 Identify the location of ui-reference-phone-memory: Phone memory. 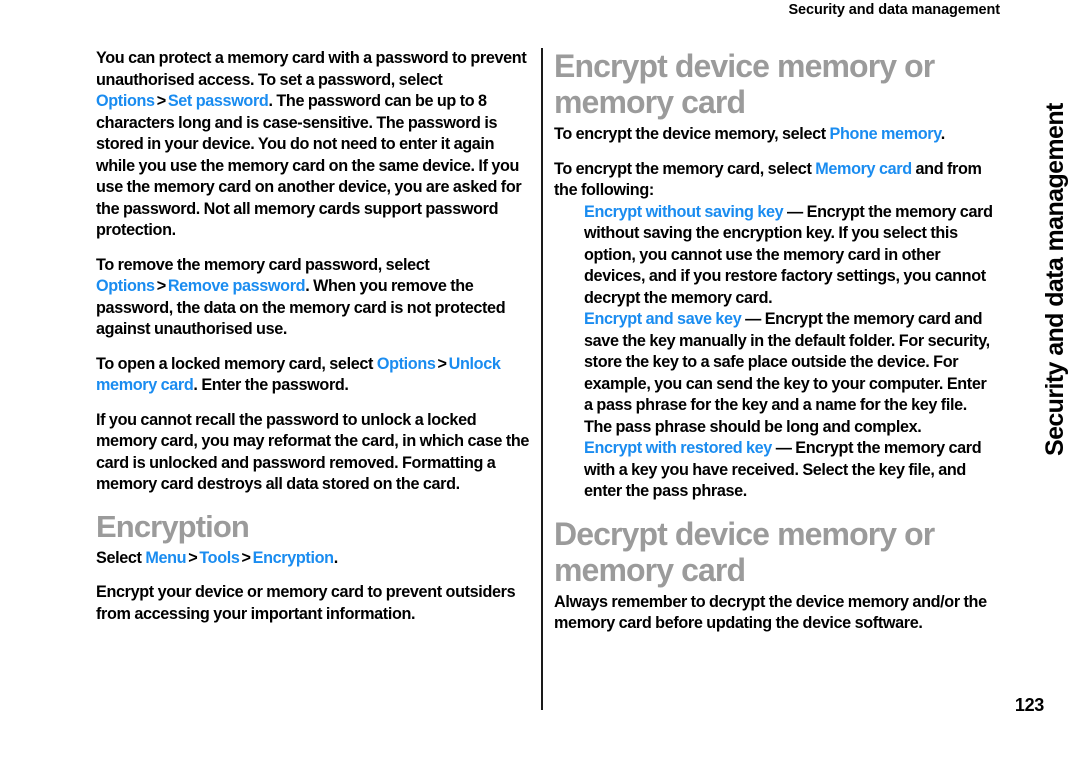
(885, 134).